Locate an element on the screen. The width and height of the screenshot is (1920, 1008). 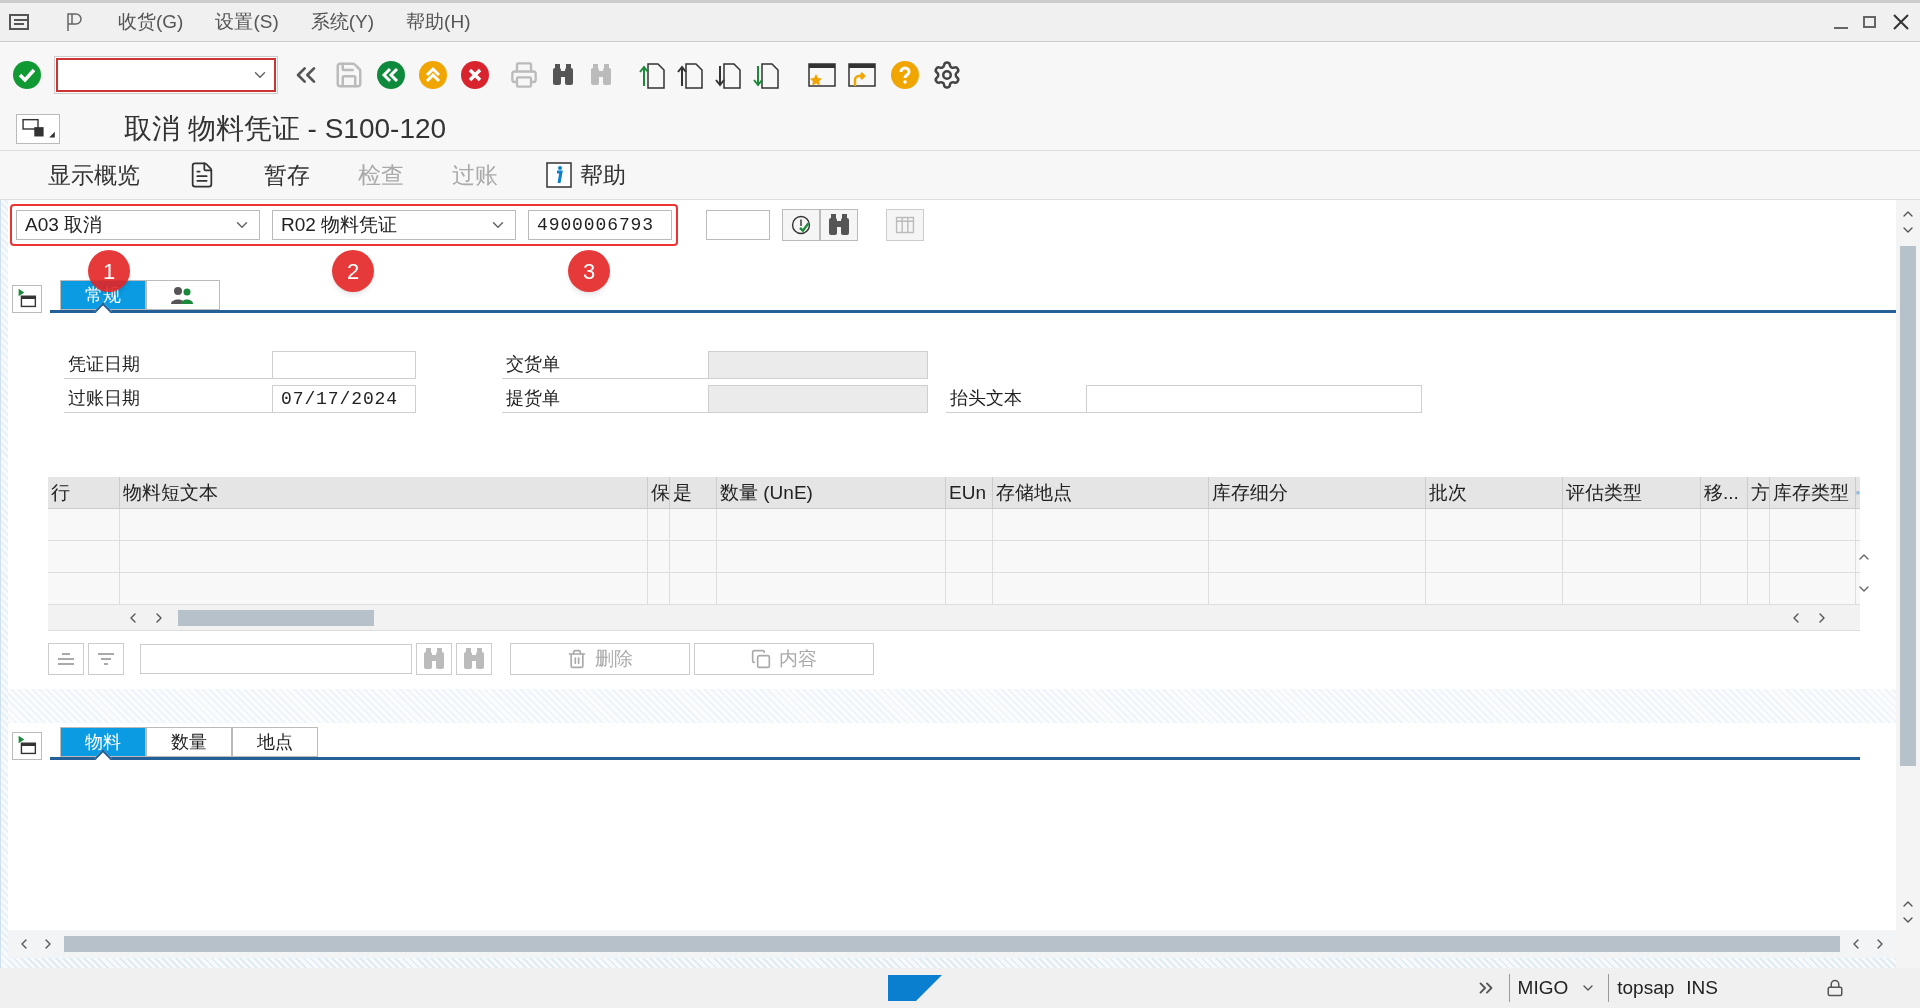
tab: 地点 is located at coordinates (275, 742).